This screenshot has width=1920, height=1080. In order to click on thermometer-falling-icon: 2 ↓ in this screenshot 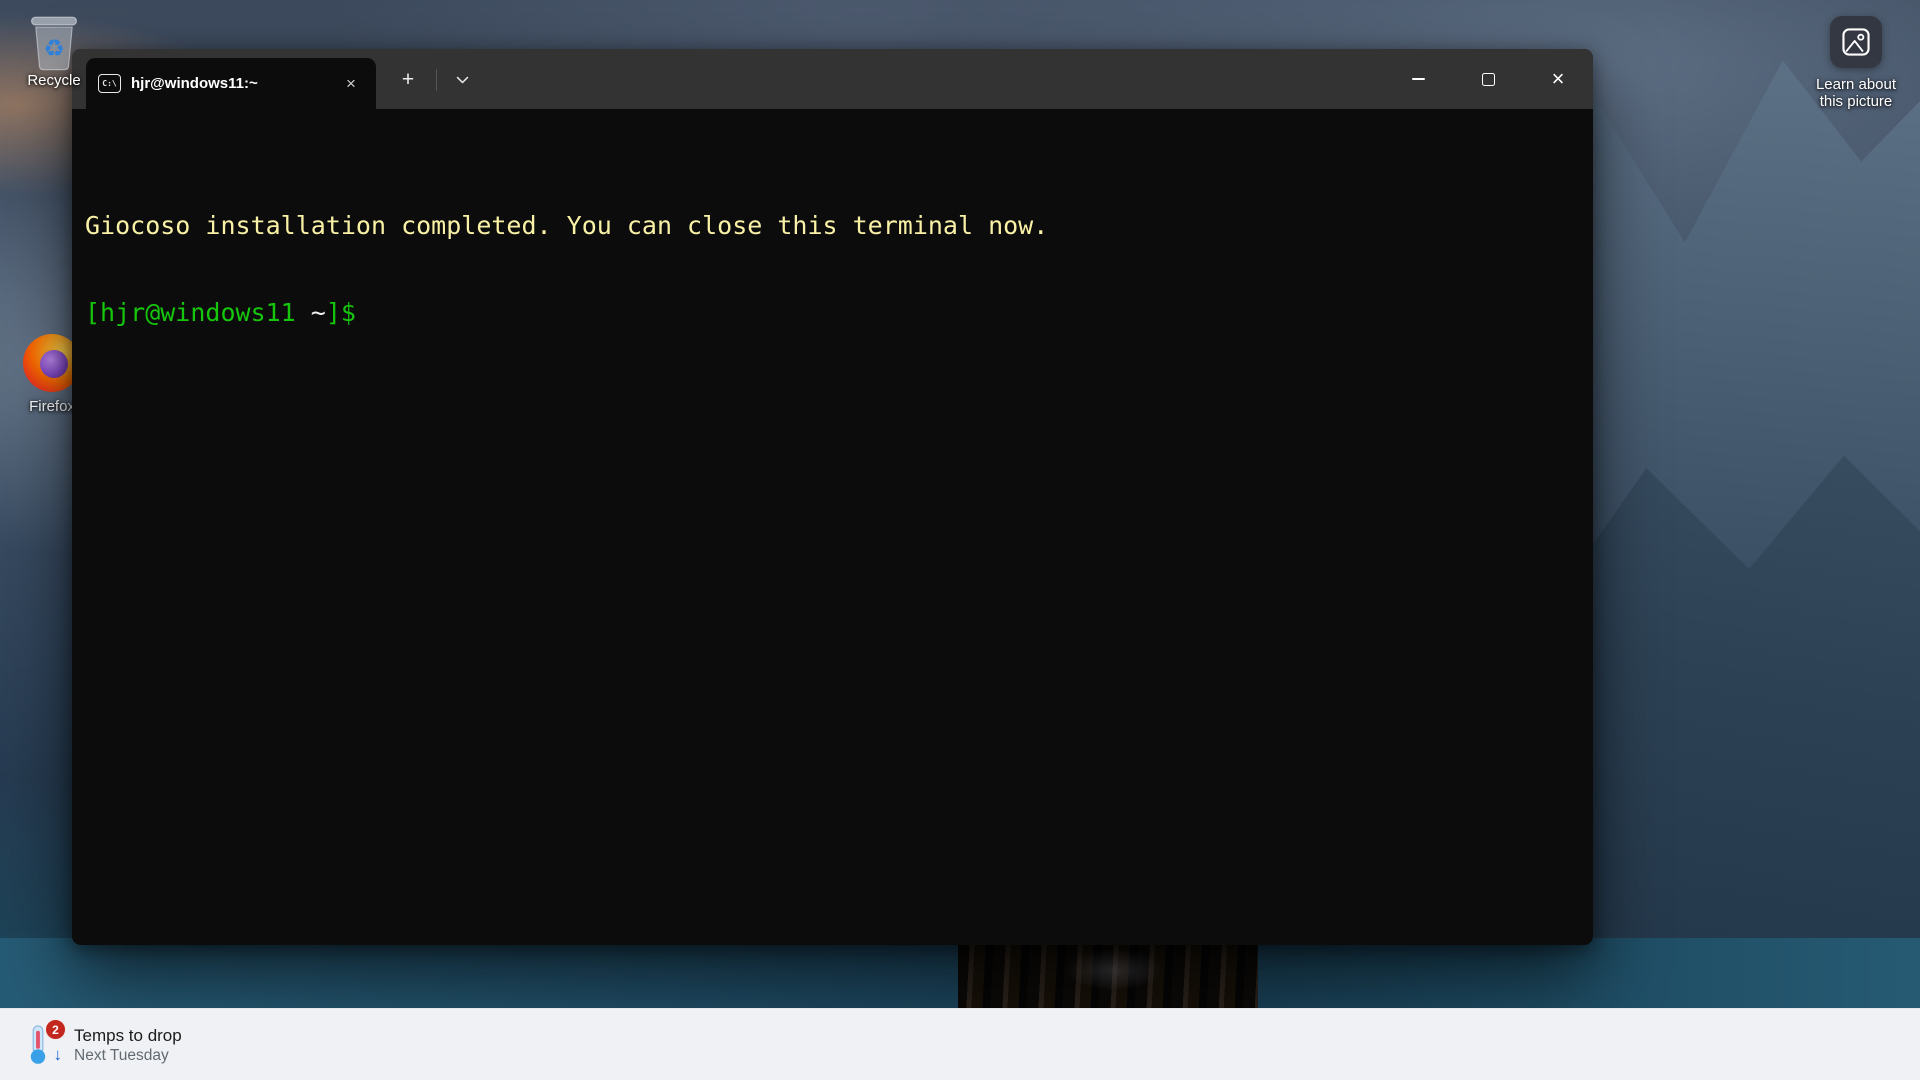, I will do `click(46, 1043)`.